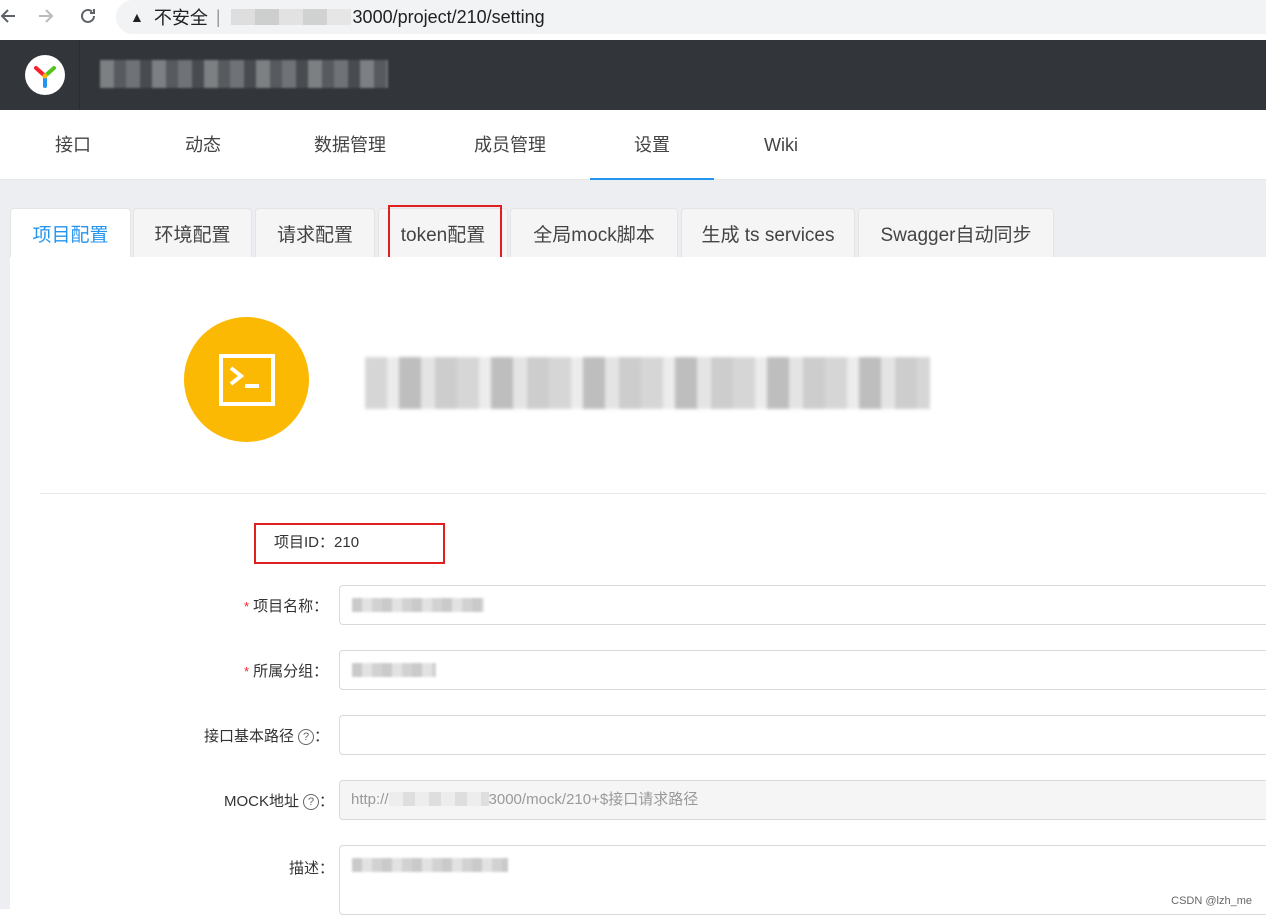 The width and height of the screenshot is (1266, 915). I want to click on mock-prefix: http://, so click(370, 799).